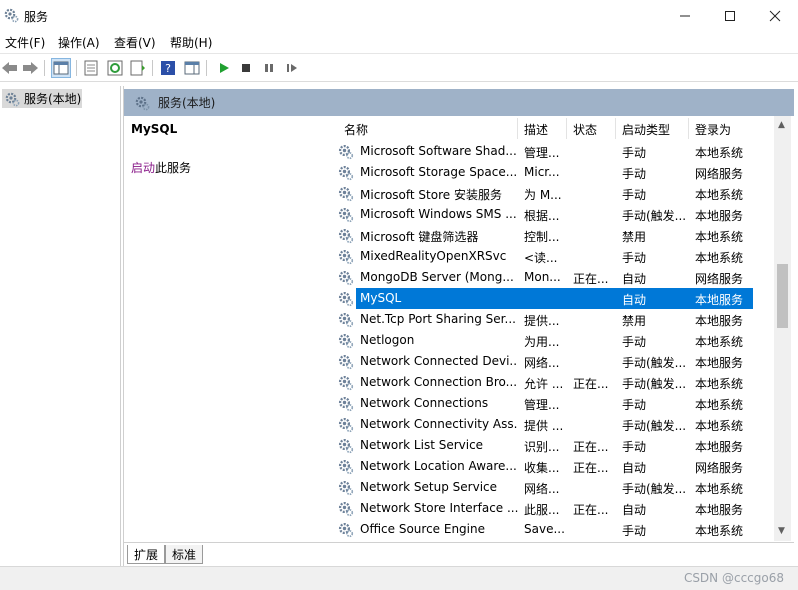 The image size is (798, 590). I want to click on table-row: Microsoft Software Shad... 管理... 手动 本地系统, so click(541, 151).